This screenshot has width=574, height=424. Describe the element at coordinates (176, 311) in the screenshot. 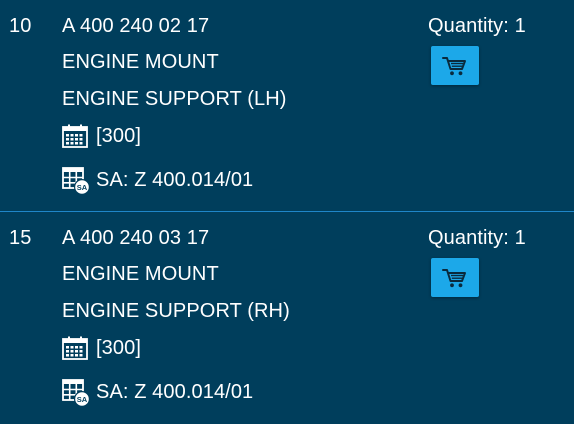

I see `part-sub-description: ENGINE SUPPORT (RH)` at that location.